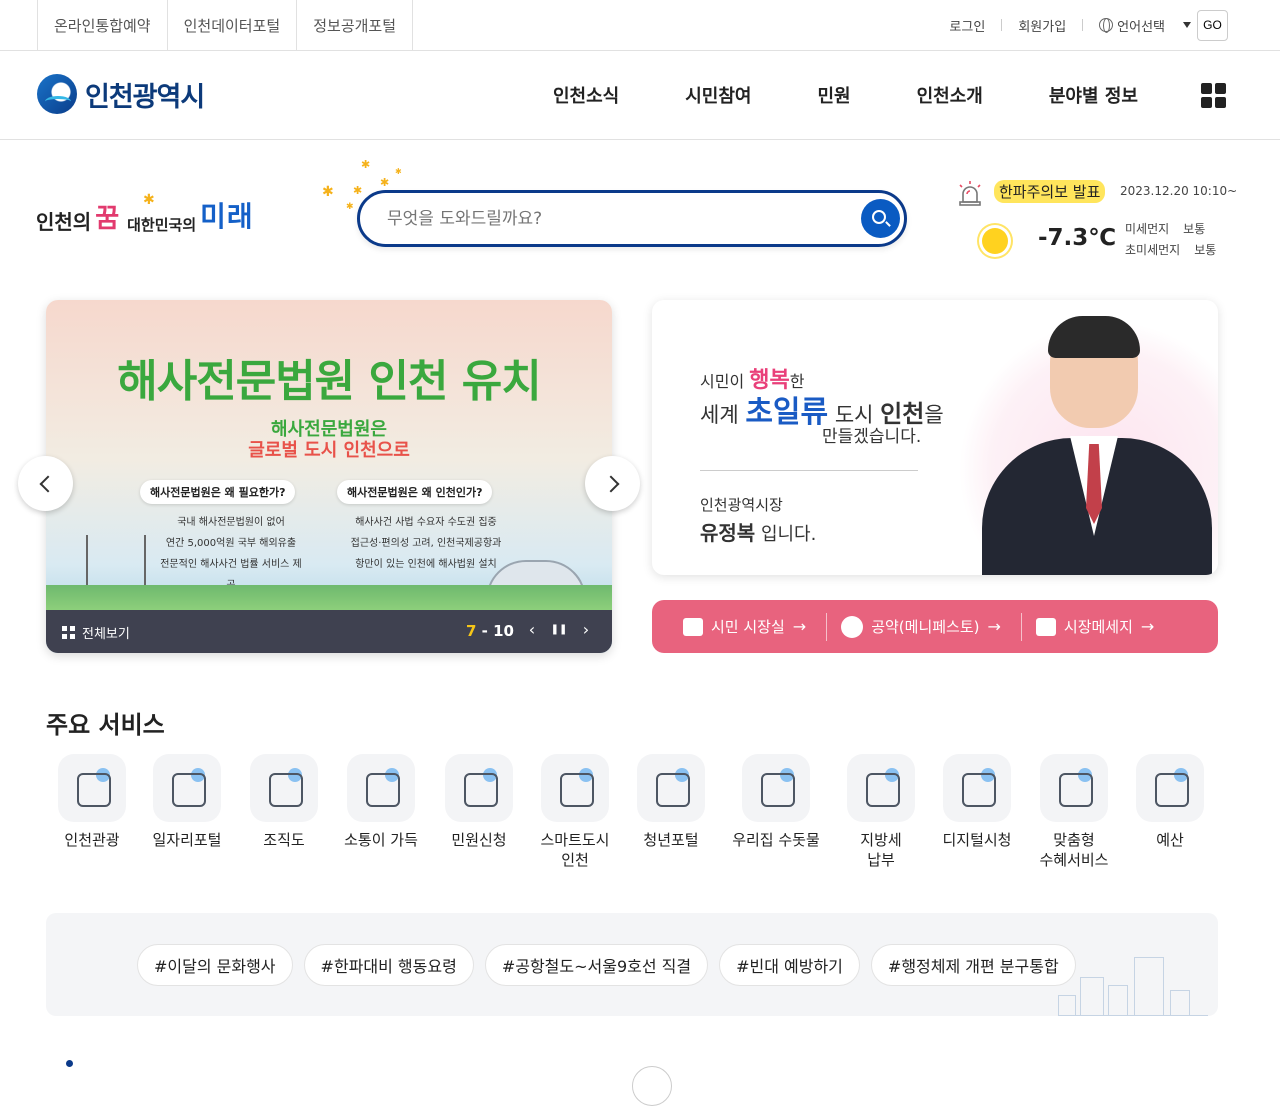 The image size is (1280, 1106). I want to click on mayor-links-bar: 시민 시장실 → 공약(메니페스토) → 시장메세지 →, so click(935, 626).